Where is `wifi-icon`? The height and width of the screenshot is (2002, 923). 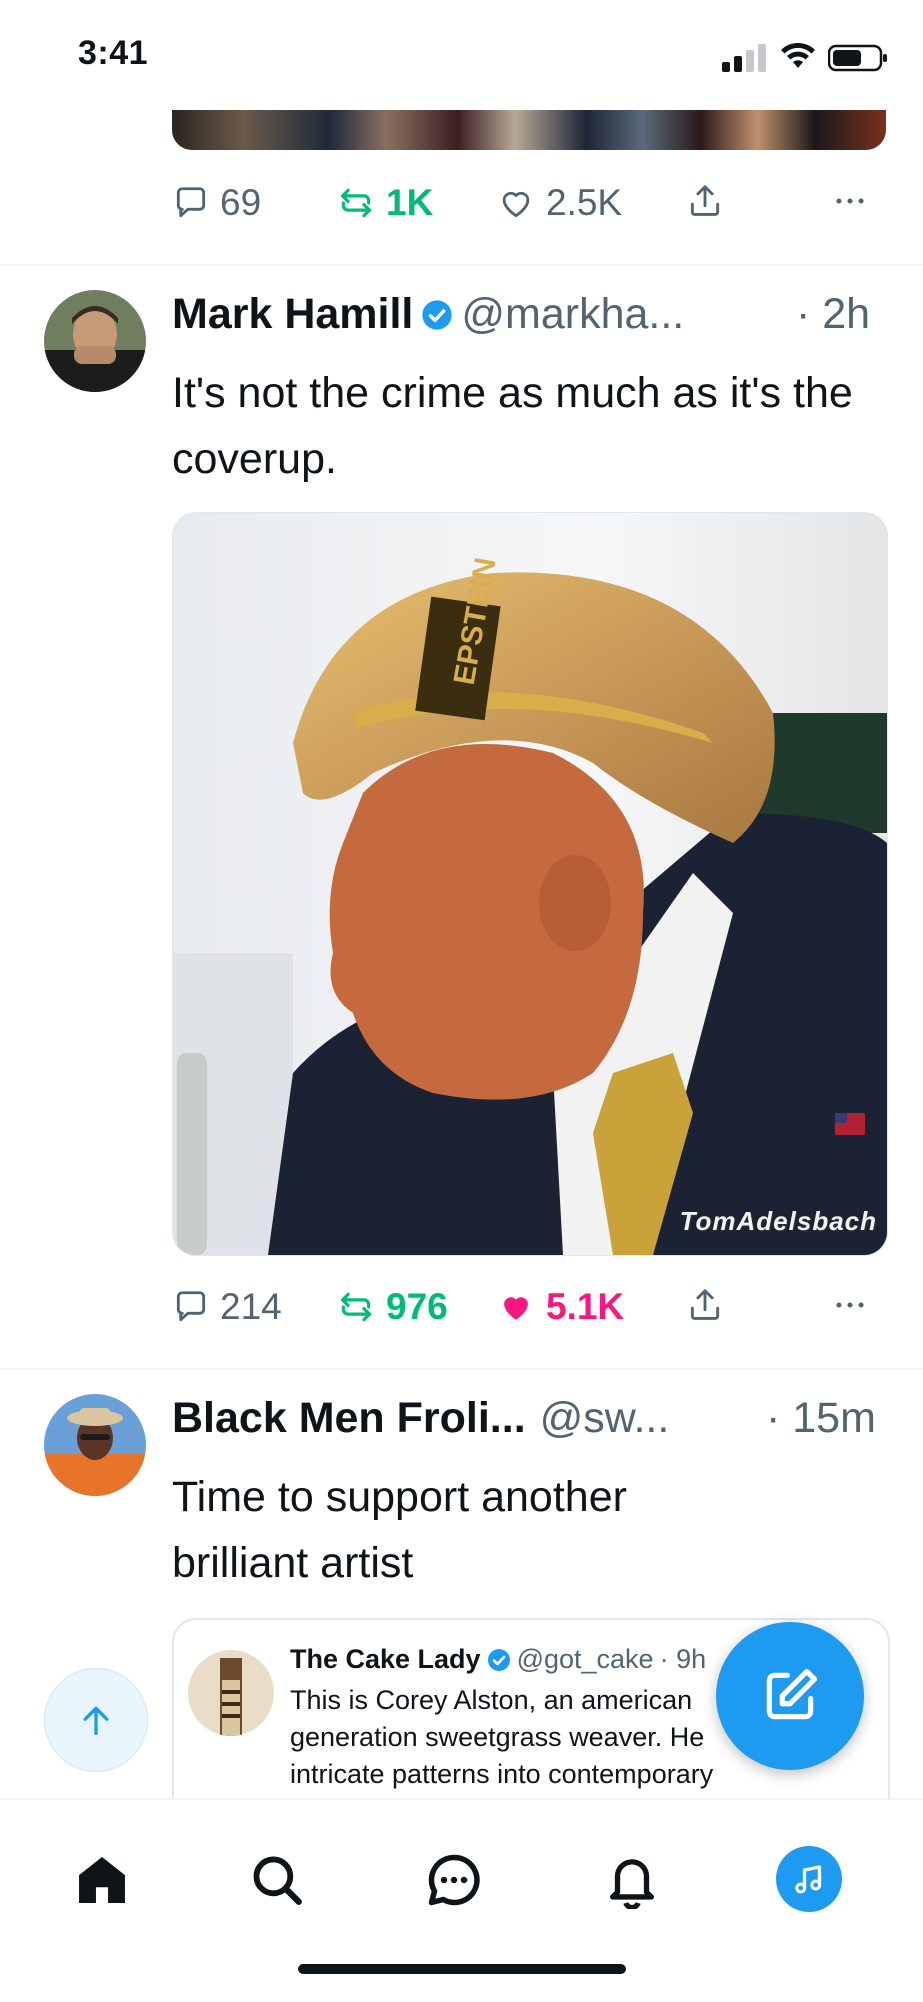 wifi-icon is located at coordinates (798, 55).